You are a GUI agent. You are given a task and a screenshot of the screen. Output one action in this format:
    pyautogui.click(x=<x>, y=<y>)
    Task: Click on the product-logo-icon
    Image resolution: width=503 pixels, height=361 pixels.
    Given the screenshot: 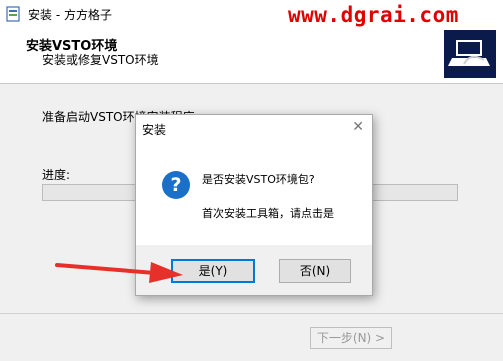 What is the action you would take?
    pyautogui.click(x=470, y=54)
    